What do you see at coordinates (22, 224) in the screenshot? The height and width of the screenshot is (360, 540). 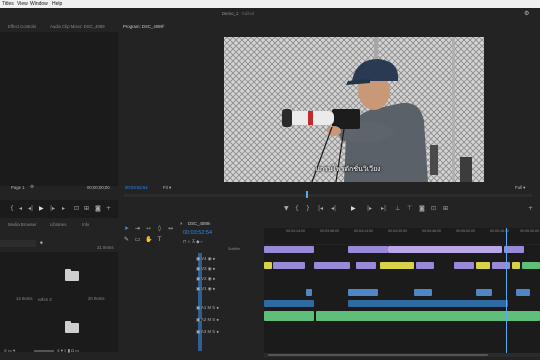 I see `tab-media-browser: Media Browser` at bounding box center [22, 224].